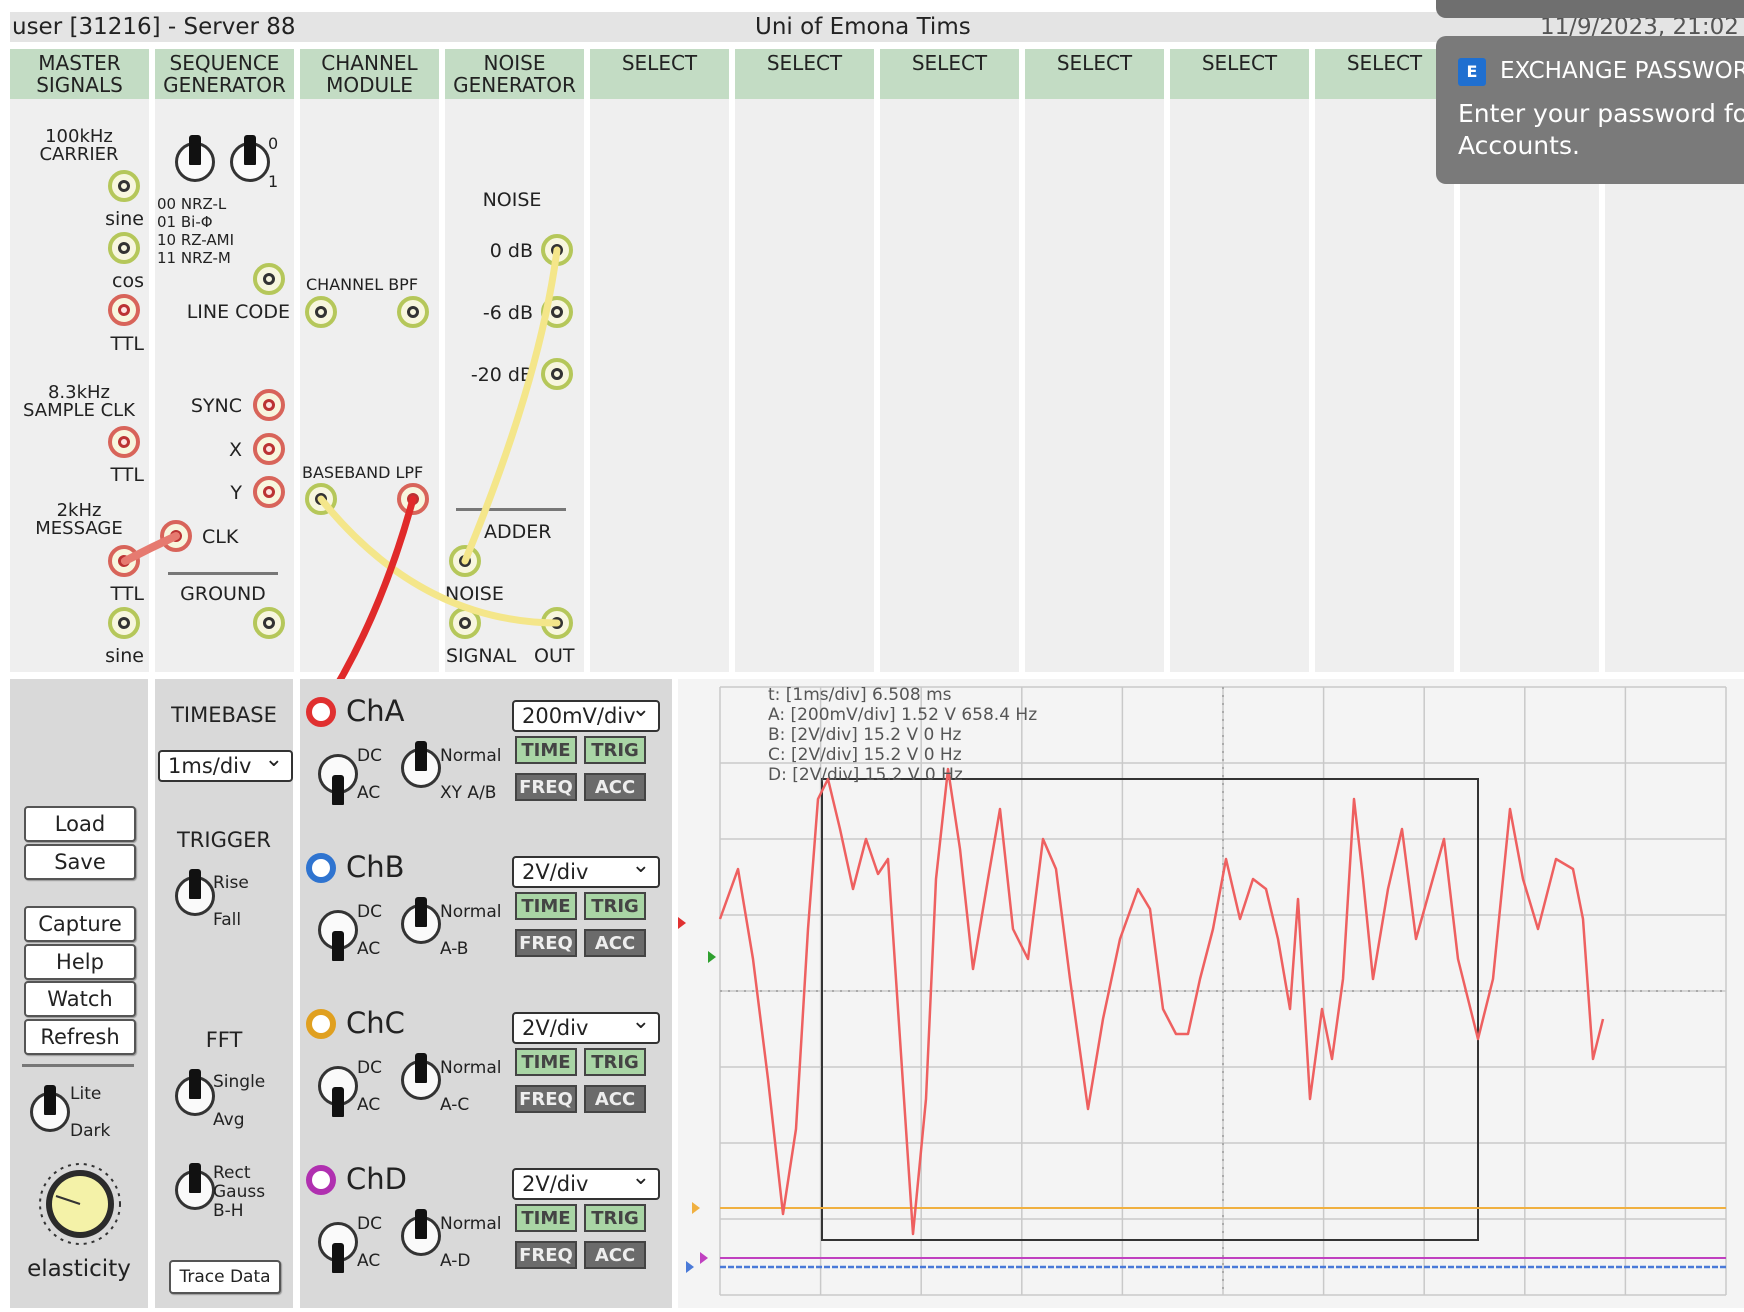 The width and height of the screenshot is (1744, 1312). What do you see at coordinates (375, 1023) in the screenshot?
I see `chc-label: ChC` at bounding box center [375, 1023].